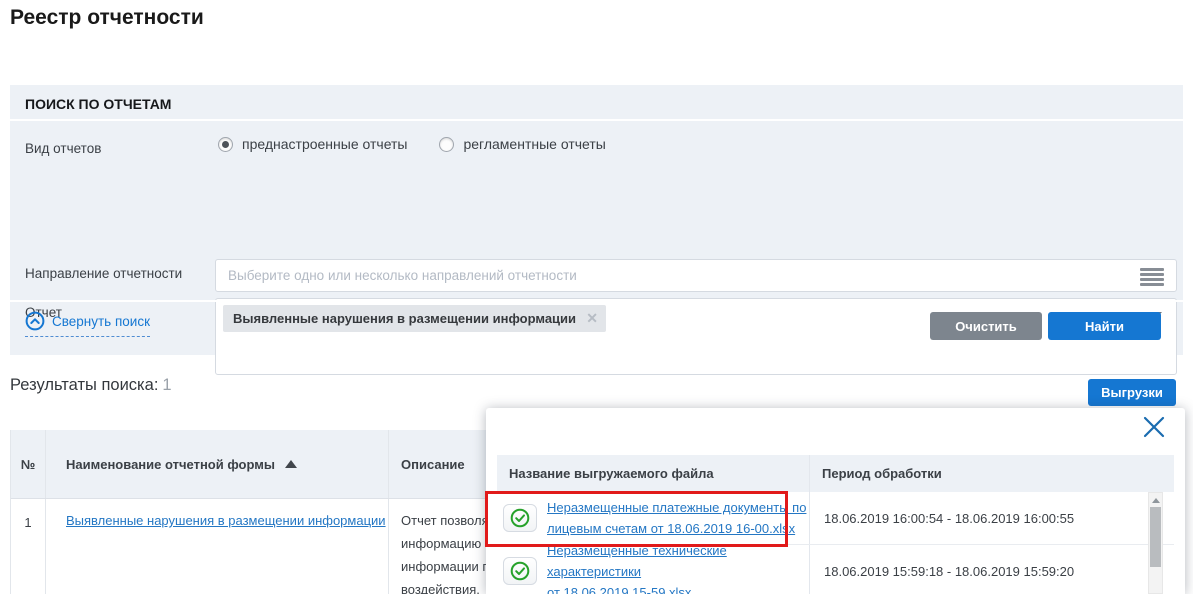 Image resolution: width=1193 pixels, height=594 pixels. I want to click on search-button: Найти, so click(1104, 326).